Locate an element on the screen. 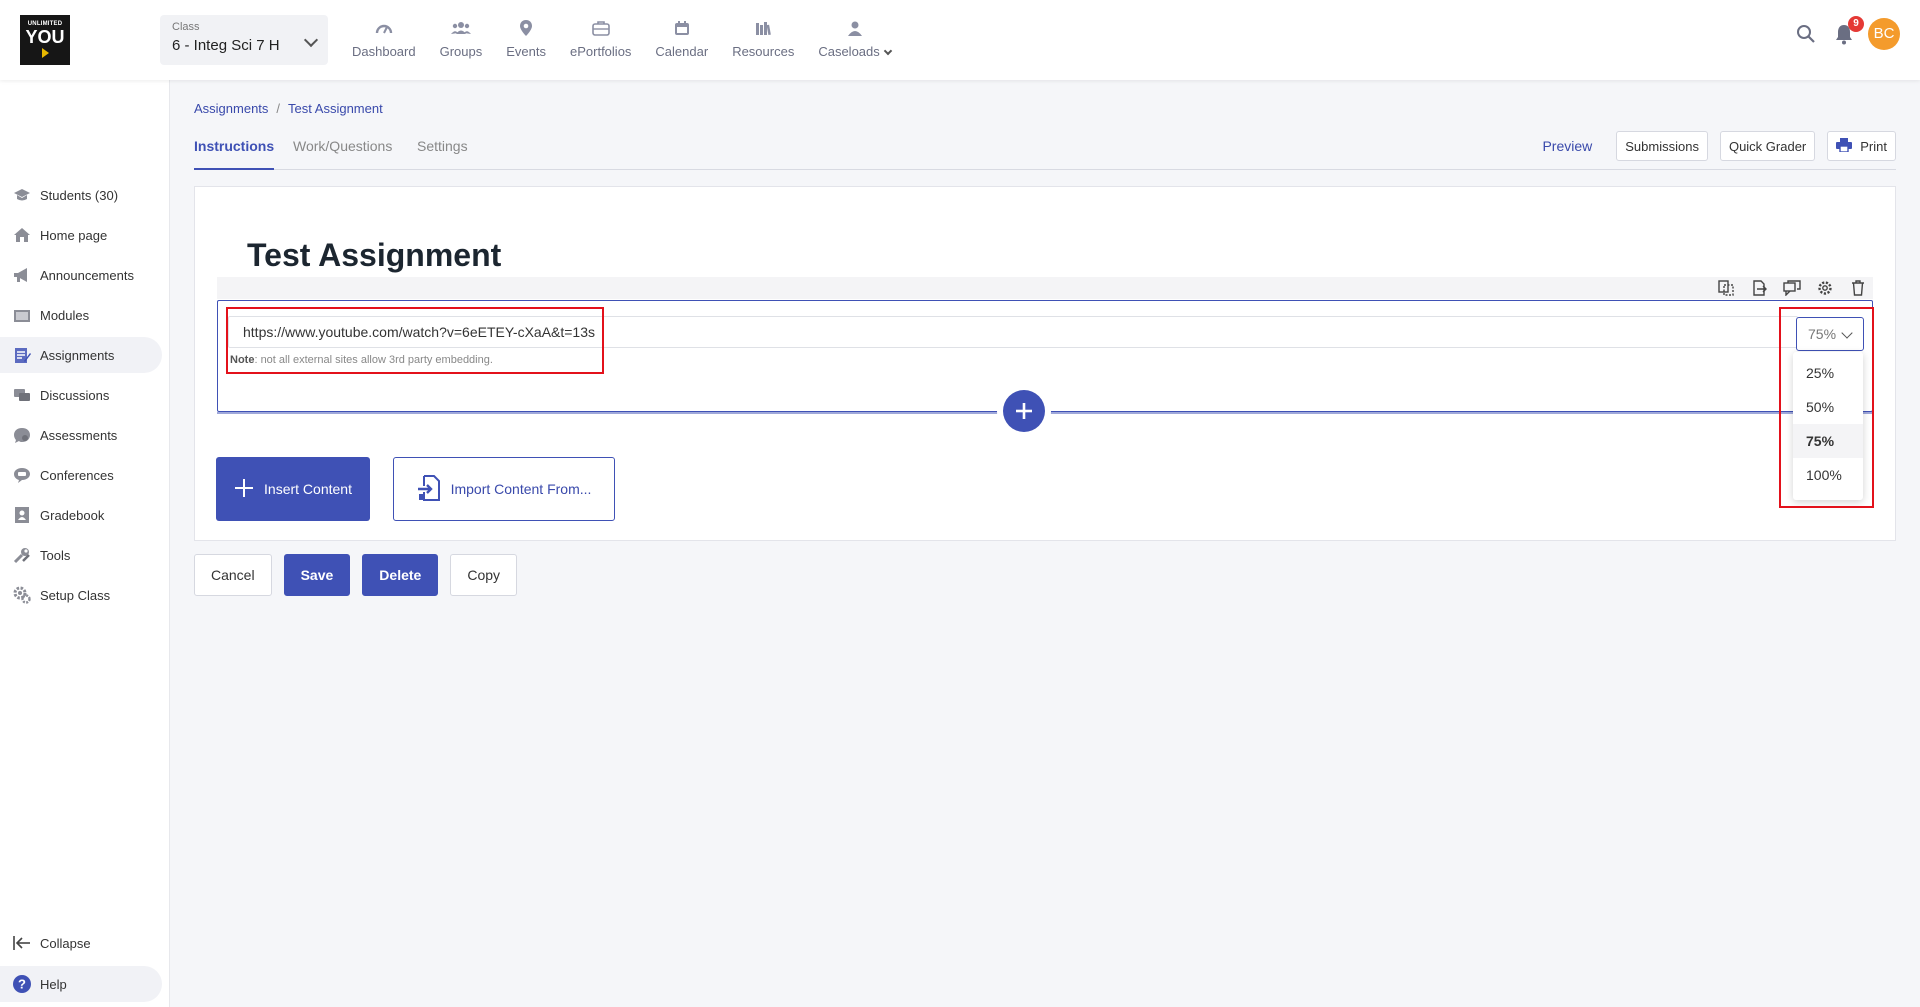 This screenshot has height=1007, width=1920. breadcrumb: Assignments / Test Assignment is located at coordinates (288, 108).